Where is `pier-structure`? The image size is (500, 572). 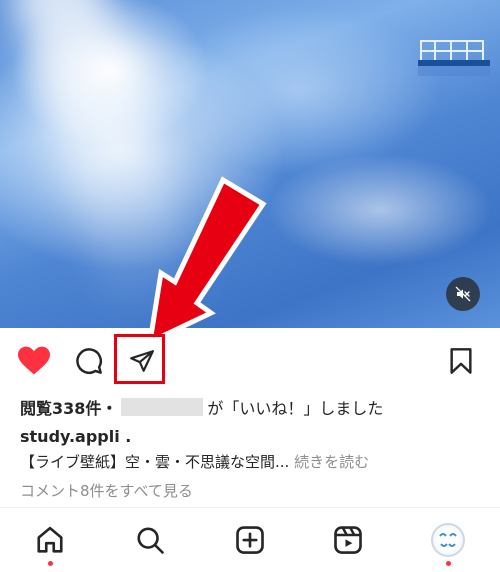
pier-structure is located at coordinates (454, 58).